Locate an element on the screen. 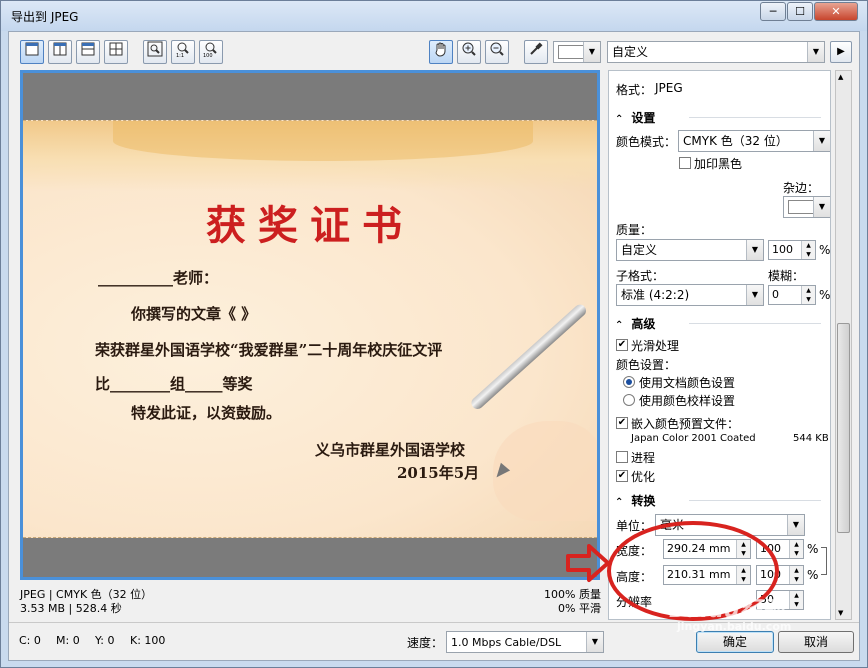 The width and height of the screenshot is (868, 668). magenta-readout: M: 0 is located at coordinates (68, 640).